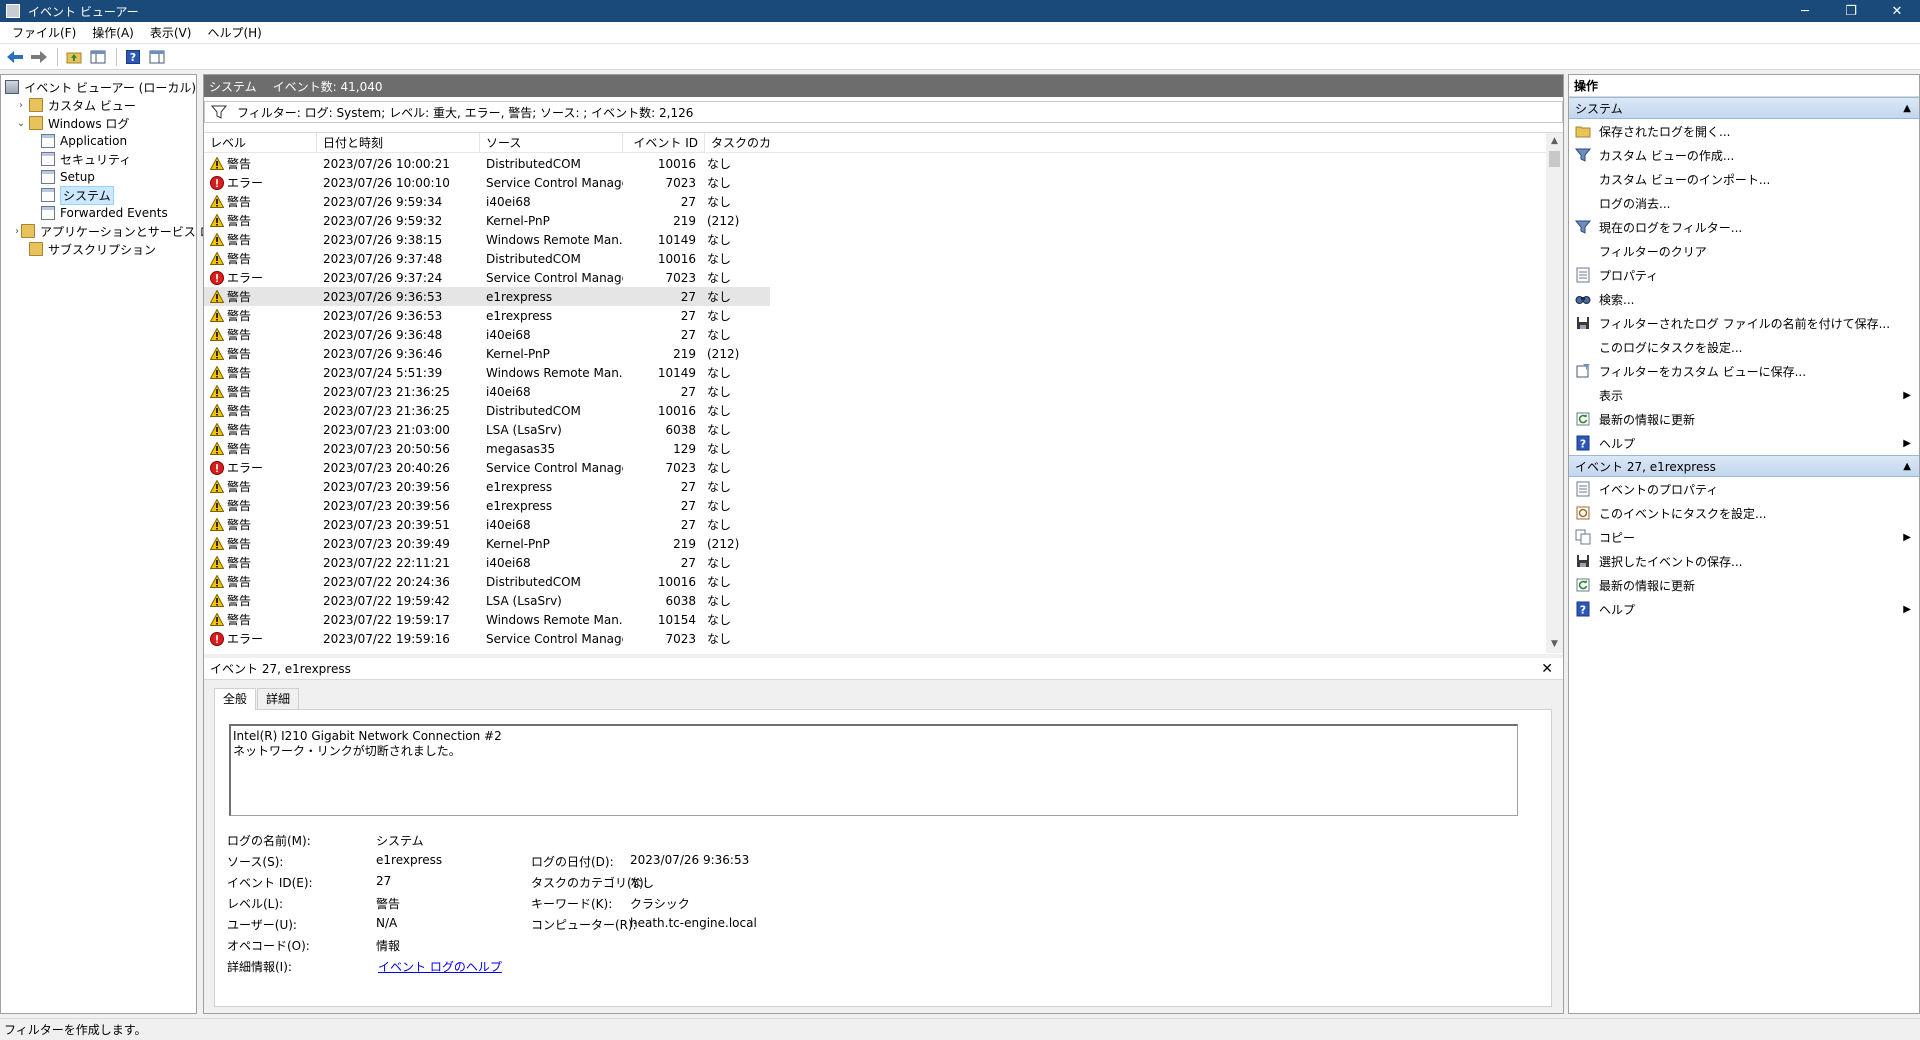  Describe the element at coordinates (98, 57) in the screenshot. I see `show-hide-console-tree-icon` at that location.